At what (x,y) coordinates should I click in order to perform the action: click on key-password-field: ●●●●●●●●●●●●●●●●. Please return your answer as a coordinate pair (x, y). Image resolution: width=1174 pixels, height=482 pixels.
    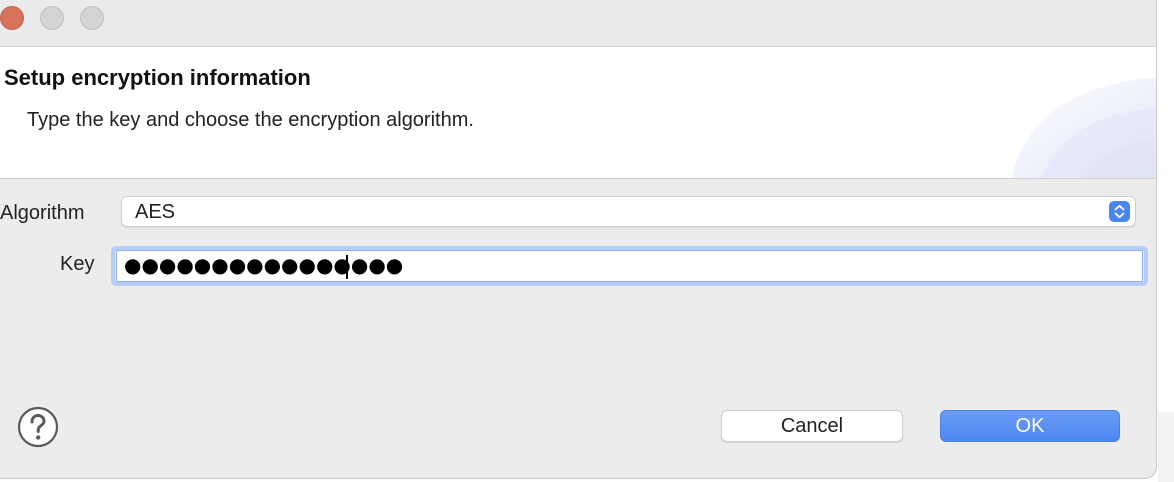
    Looking at the image, I should click on (629, 266).